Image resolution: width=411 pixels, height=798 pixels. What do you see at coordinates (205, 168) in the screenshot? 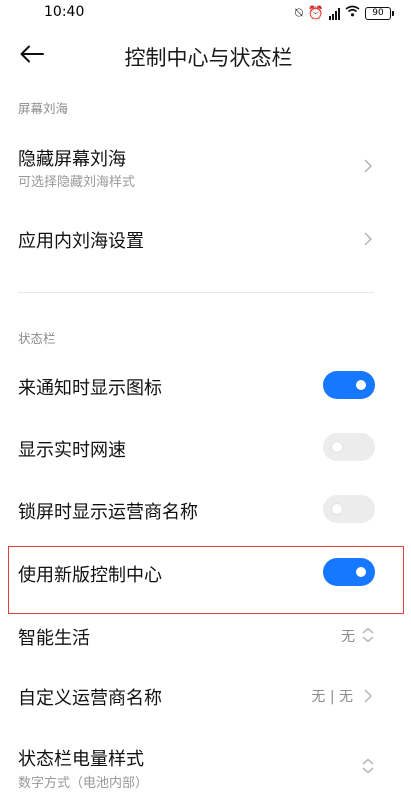
I see `row-hide-notch: 隐藏屏幕刘海 可选择隐藏刘海样式` at bounding box center [205, 168].